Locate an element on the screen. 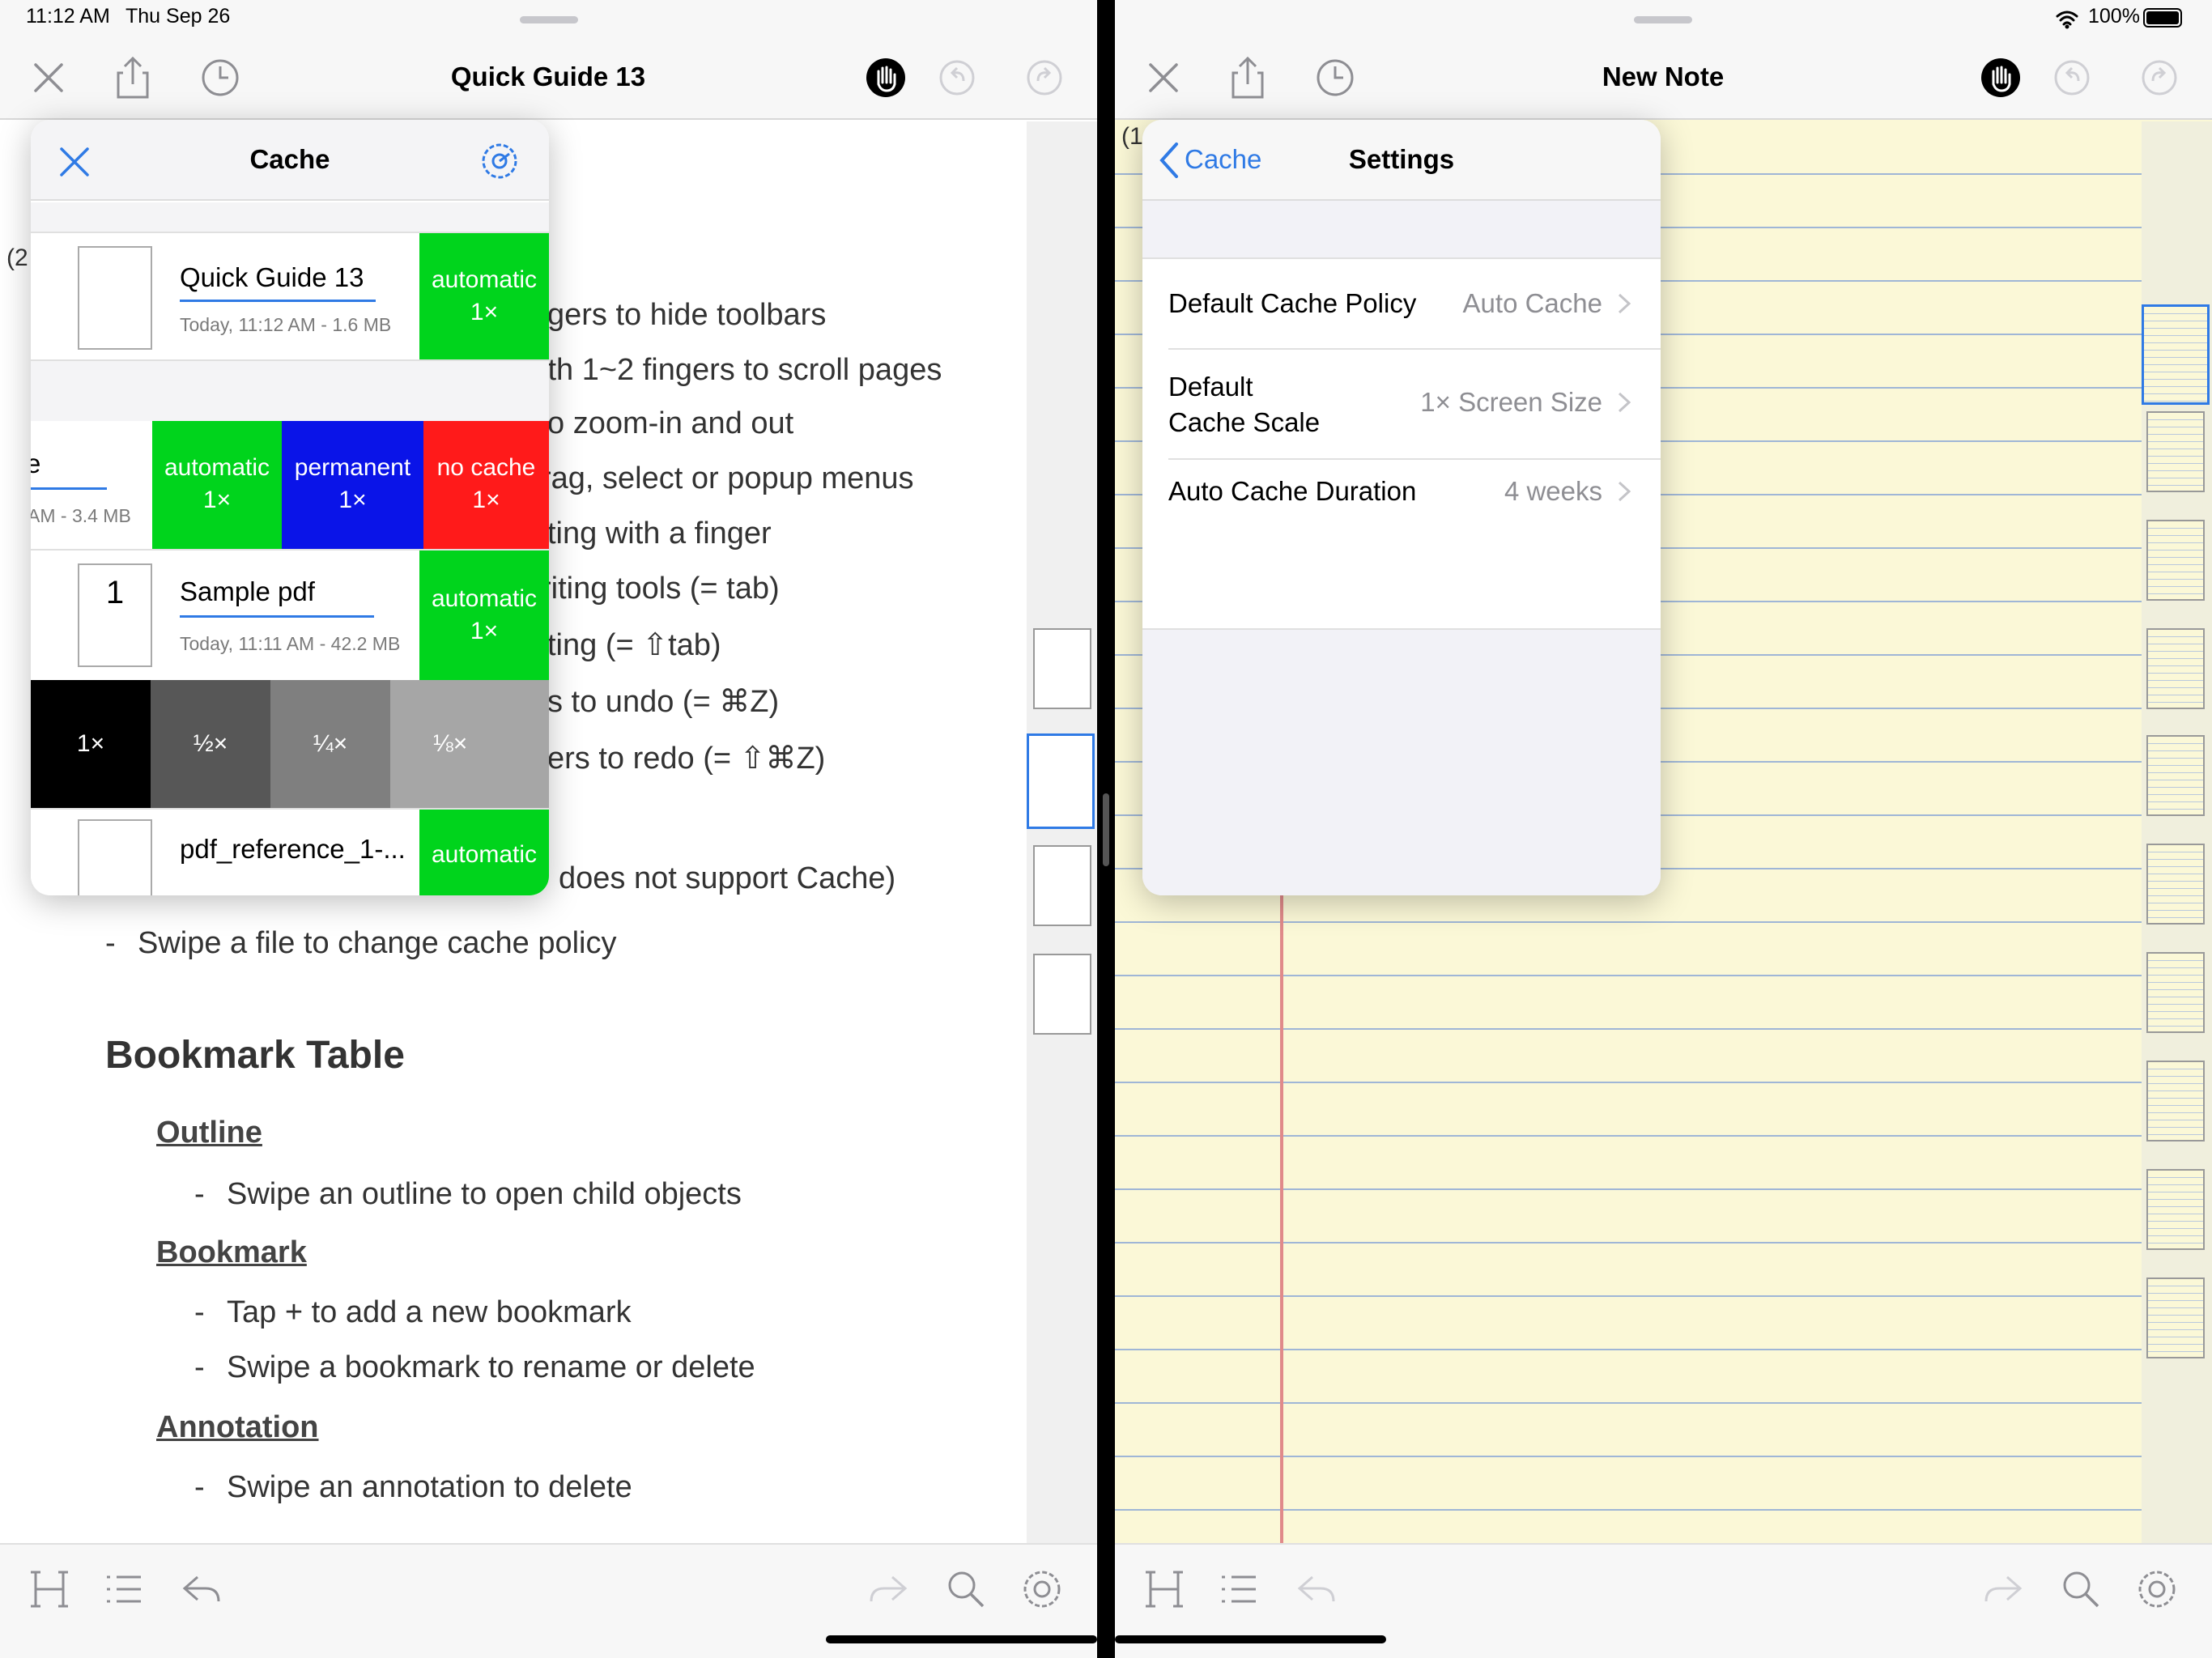 The image size is (2212, 1658). default-cache-policy-row: Default Cache Policy Auto Cache is located at coordinates (1402, 303).